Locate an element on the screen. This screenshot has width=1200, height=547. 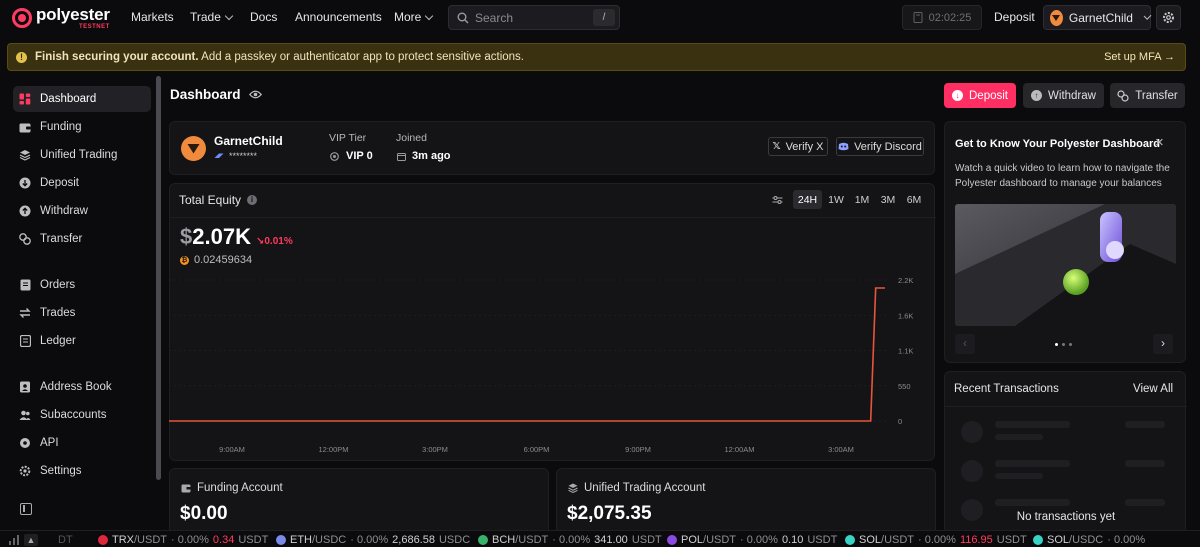
sidebar-item-unified-trading: Unified Trading is located at coordinates (82, 155).